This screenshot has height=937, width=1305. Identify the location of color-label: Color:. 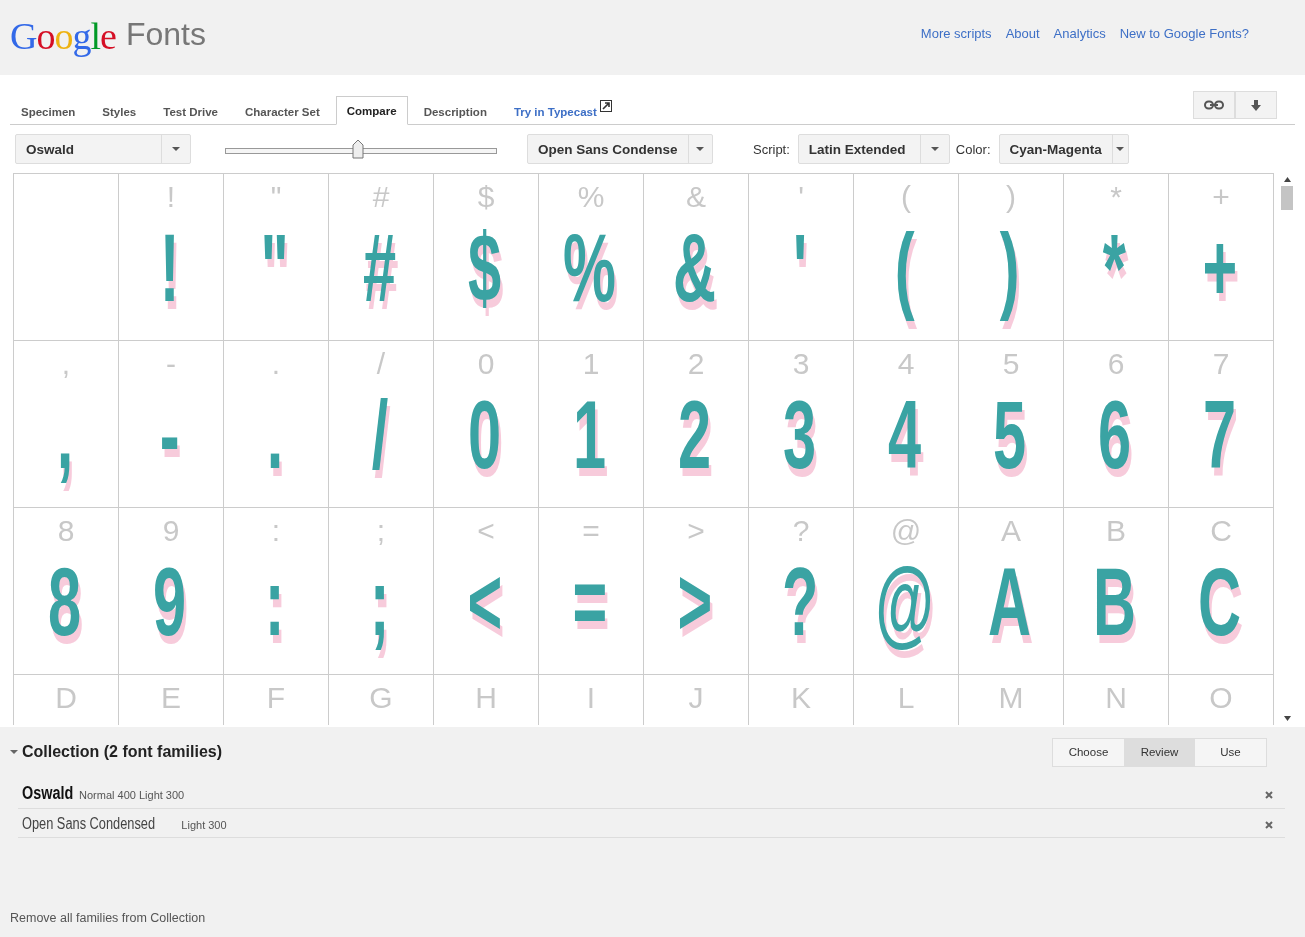
(973, 149).